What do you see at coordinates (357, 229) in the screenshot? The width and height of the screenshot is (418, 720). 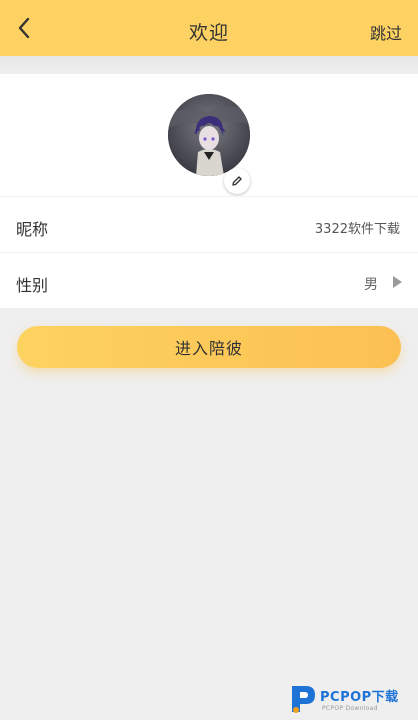 I see `nickname-value: 3322软件下载` at bounding box center [357, 229].